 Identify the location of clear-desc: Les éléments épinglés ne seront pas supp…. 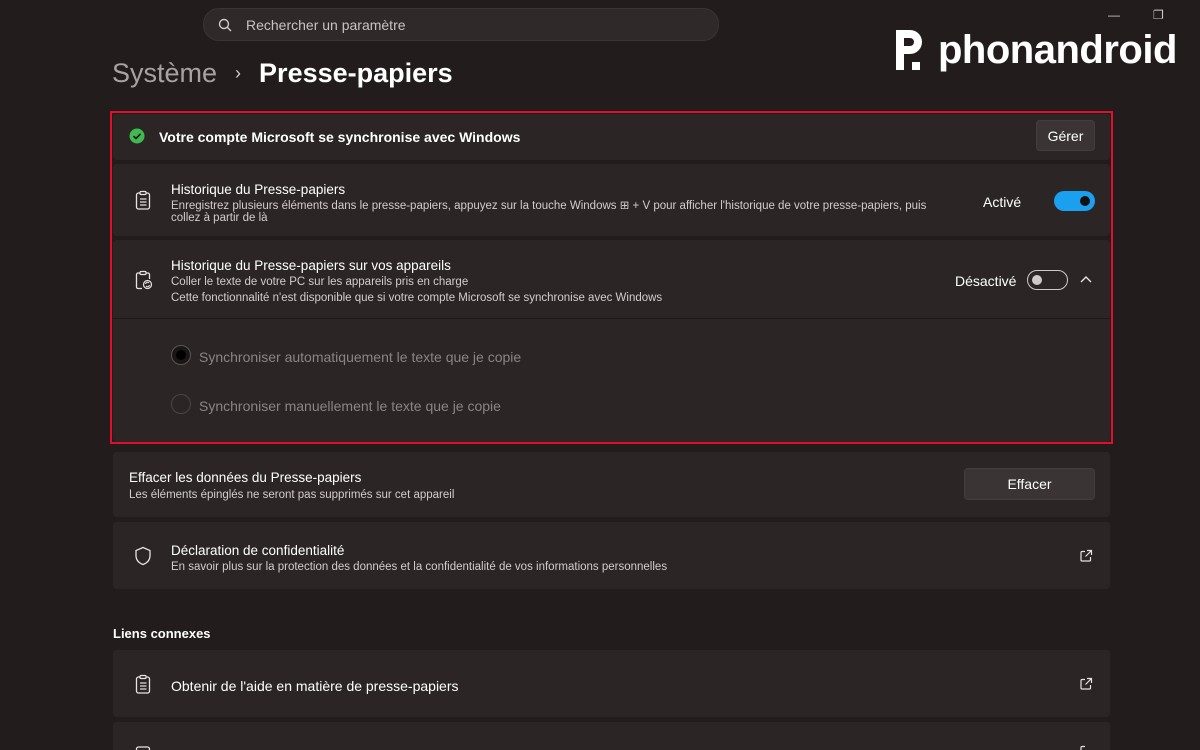
(292, 495).